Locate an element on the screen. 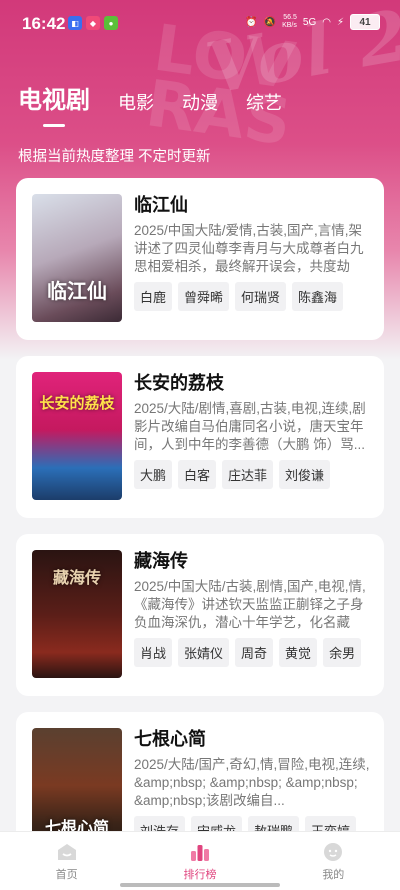  item-meta: 2025/大陆/剧情,喜剧,古装,电视,连续,剧 is located at coordinates (250, 408).